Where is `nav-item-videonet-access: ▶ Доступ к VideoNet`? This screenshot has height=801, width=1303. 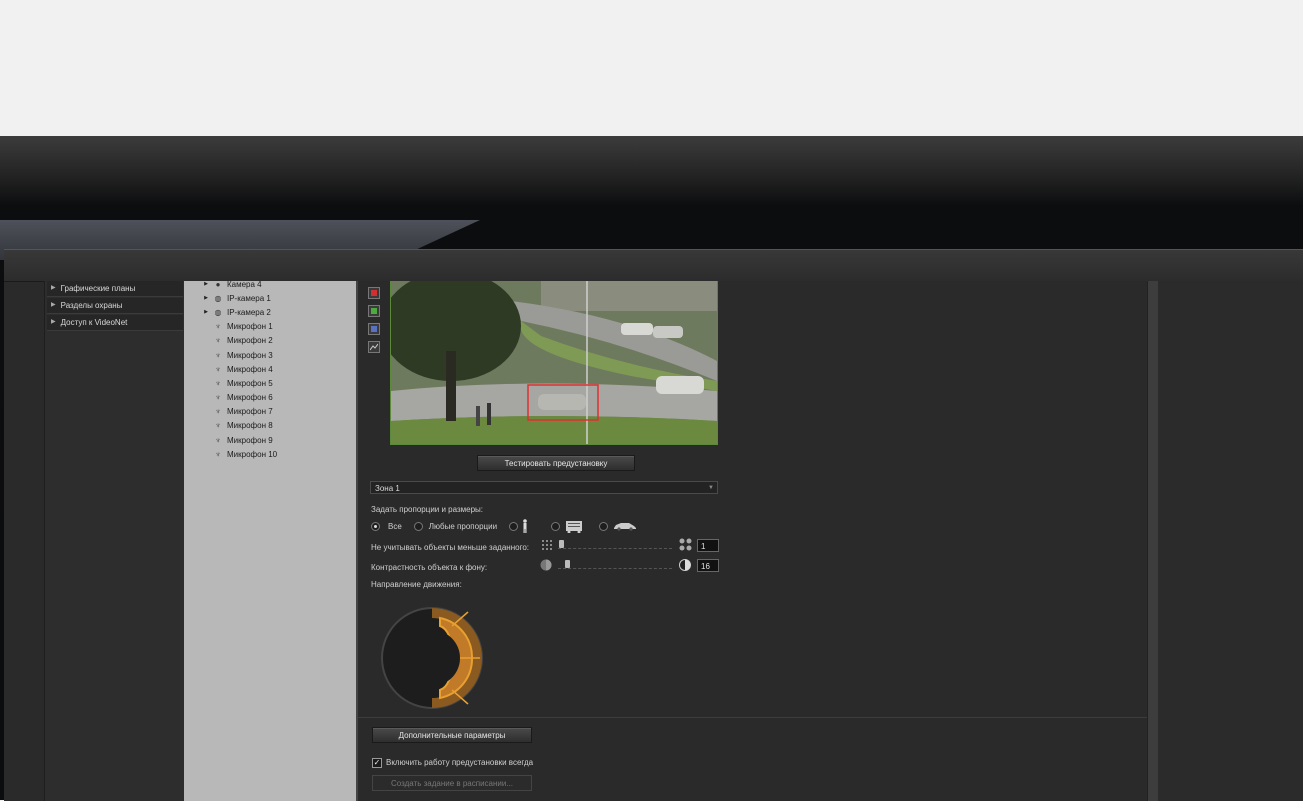 nav-item-videonet-access: ▶ Доступ к VideoNet is located at coordinates (115, 323).